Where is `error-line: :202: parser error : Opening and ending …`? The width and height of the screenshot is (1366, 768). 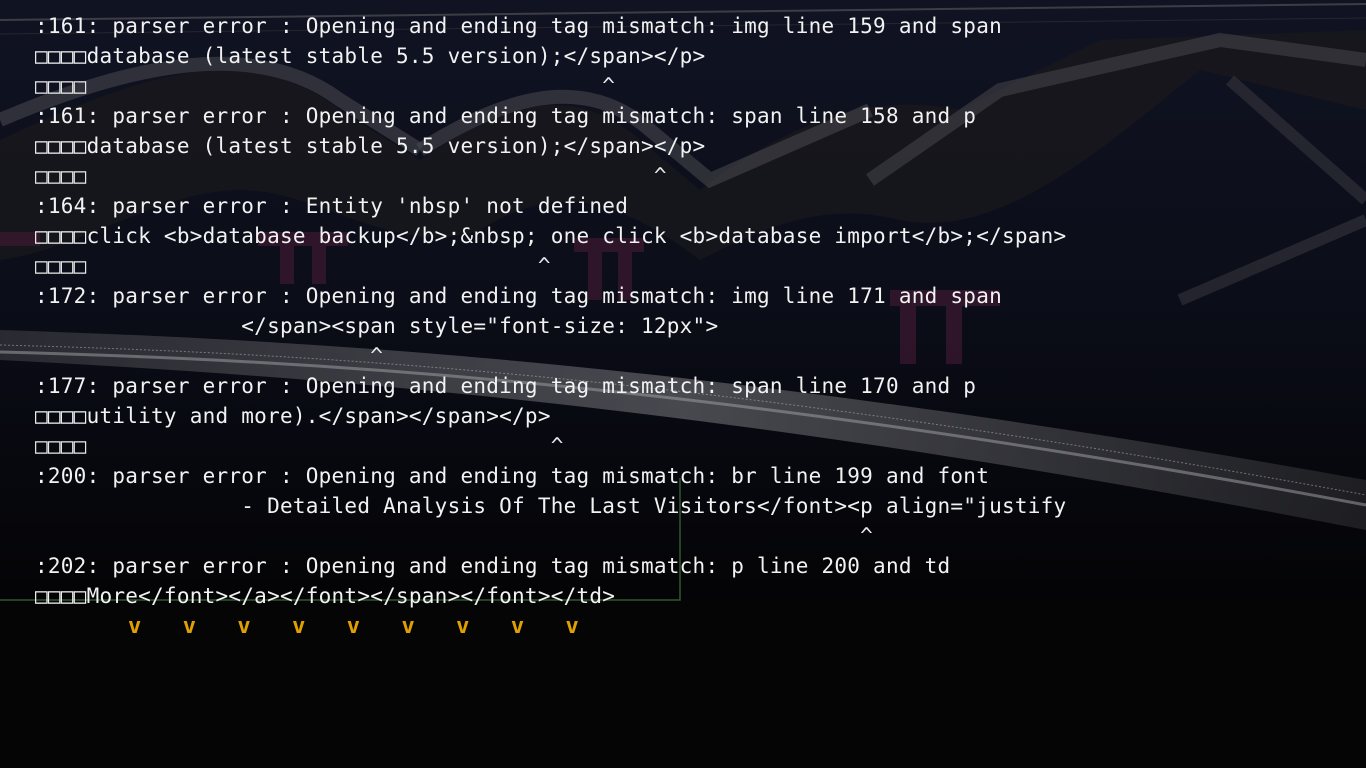
error-line: :202: parser error : Opening and ending … is located at coordinates (493, 566).